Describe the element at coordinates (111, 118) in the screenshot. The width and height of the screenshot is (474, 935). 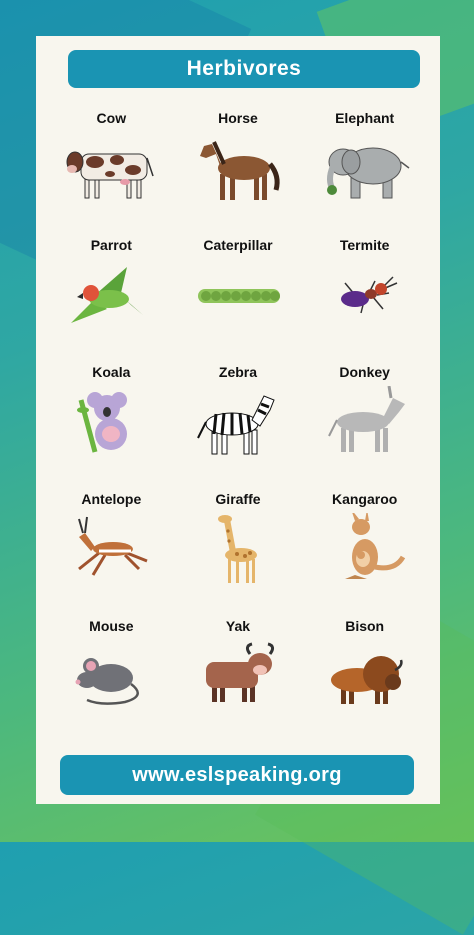
I see `animal-label: Cow` at that location.